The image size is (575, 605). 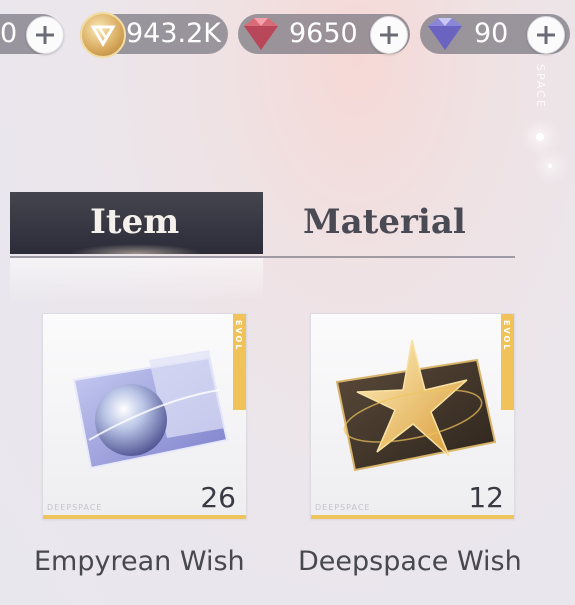 What do you see at coordinates (139, 561) in the screenshot?
I see `item-name-empyrean-wish: Empyrean Wish` at bounding box center [139, 561].